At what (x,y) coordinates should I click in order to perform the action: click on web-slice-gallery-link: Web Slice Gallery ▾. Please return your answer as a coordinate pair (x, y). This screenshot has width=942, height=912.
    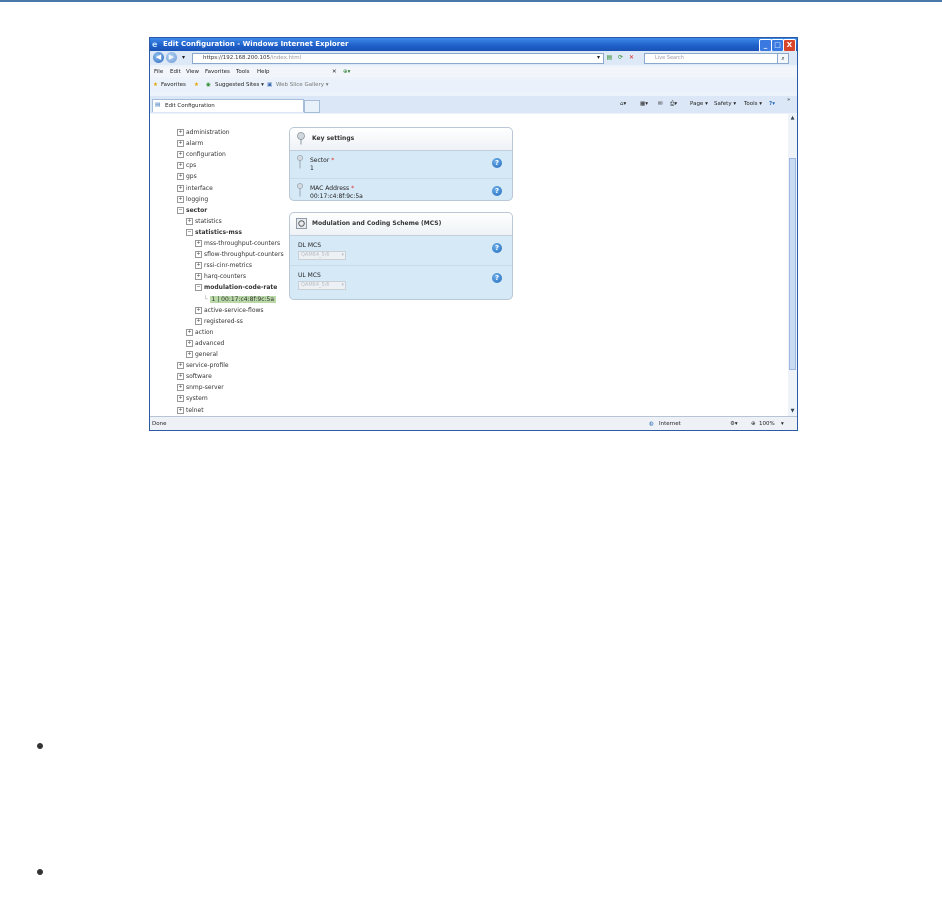
    Looking at the image, I should click on (302, 85).